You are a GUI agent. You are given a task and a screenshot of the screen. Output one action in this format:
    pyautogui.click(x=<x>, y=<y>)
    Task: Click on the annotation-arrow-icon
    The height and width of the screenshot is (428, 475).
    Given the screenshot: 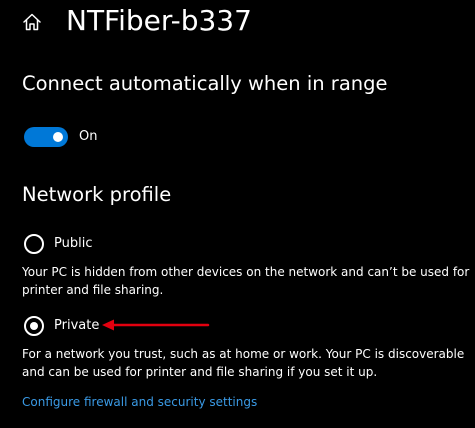 What is the action you would take?
    pyautogui.click(x=156, y=325)
    